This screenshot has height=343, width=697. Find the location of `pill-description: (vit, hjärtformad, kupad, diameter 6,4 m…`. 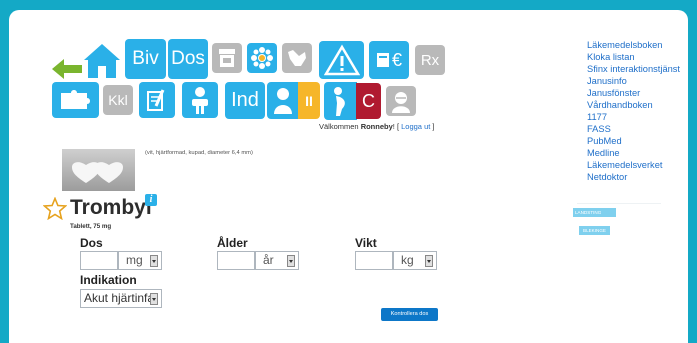

pill-description: (vit, hjärtformad, kupad, diameter 6,4 m… is located at coordinates (199, 153).